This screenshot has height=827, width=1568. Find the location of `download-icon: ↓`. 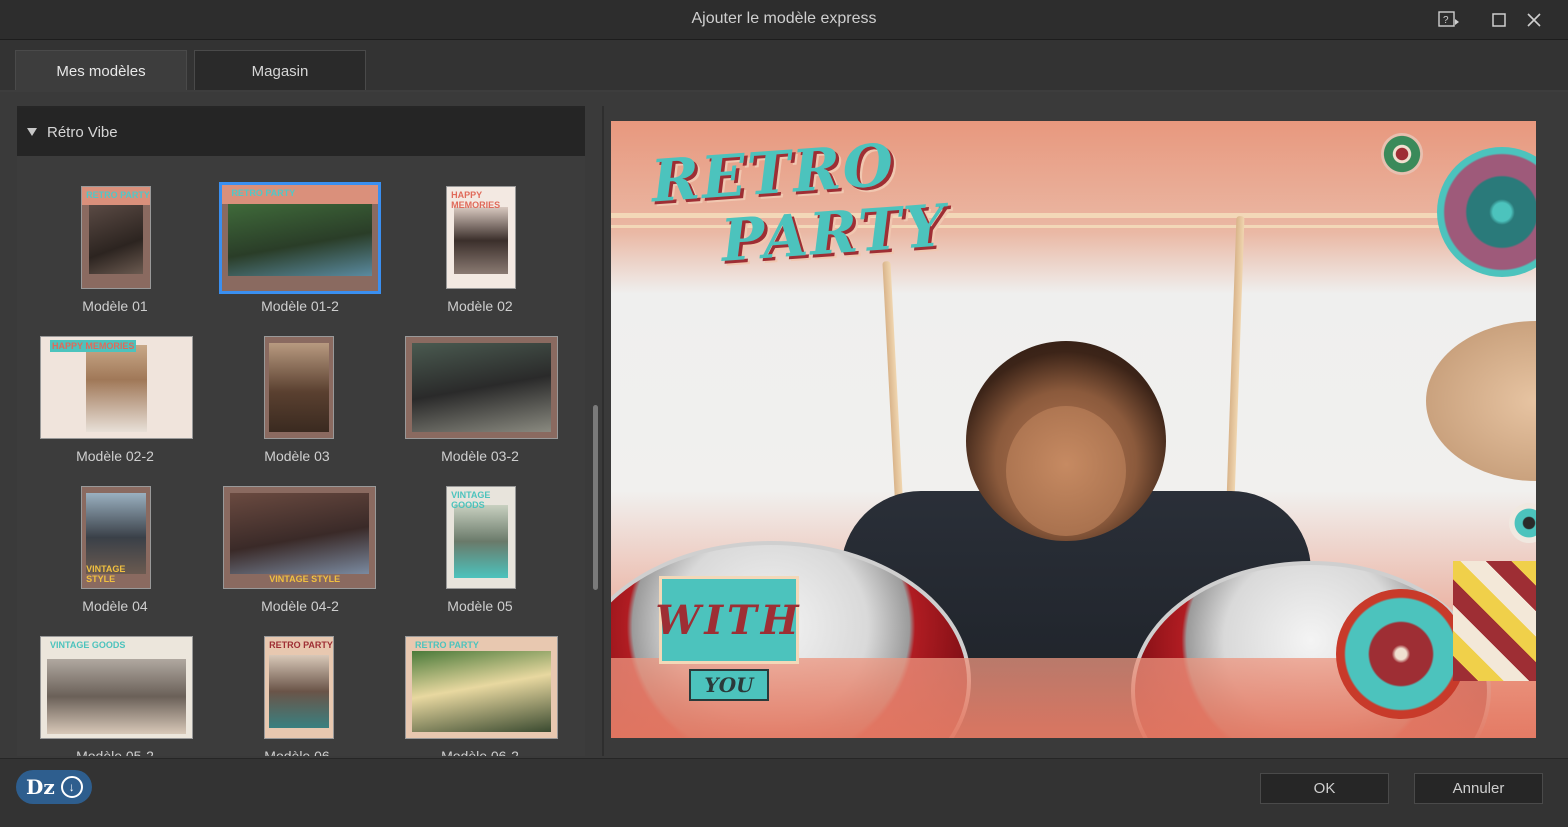

download-icon: ↓ is located at coordinates (71, 787).